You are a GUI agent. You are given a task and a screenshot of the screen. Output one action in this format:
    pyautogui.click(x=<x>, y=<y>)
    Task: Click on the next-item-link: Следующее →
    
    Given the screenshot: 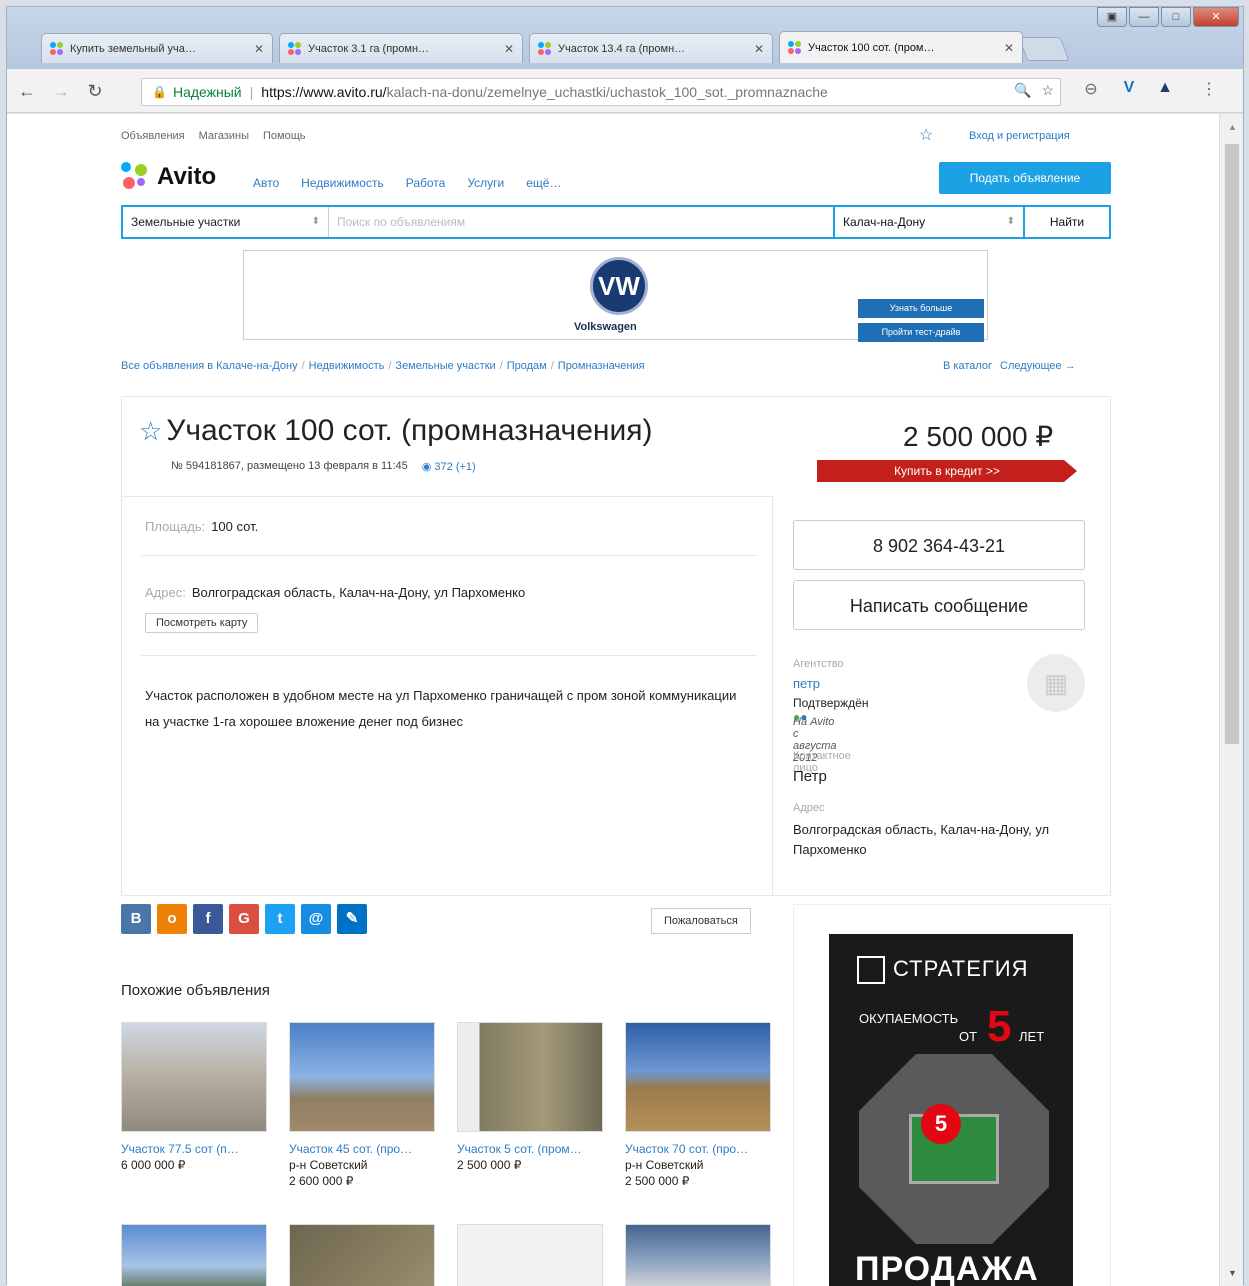 What is the action you would take?
    pyautogui.click(x=1038, y=366)
    